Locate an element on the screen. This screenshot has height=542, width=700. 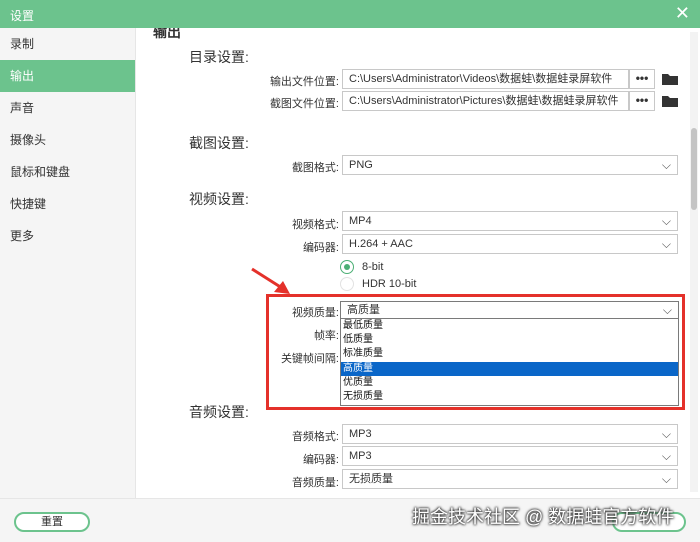
audio-encoder-select: MP3 ⌵ is located at coordinates (510, 456).